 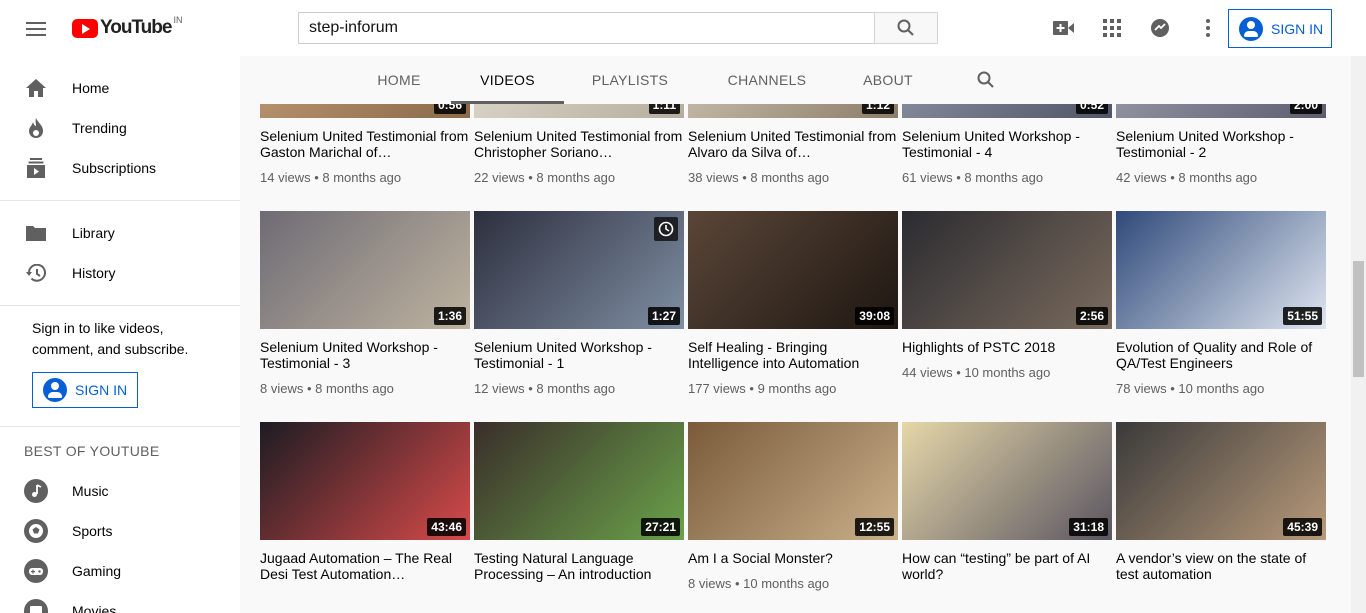 I want to click on video-duration: 27:21, so click(x=660, y=527).